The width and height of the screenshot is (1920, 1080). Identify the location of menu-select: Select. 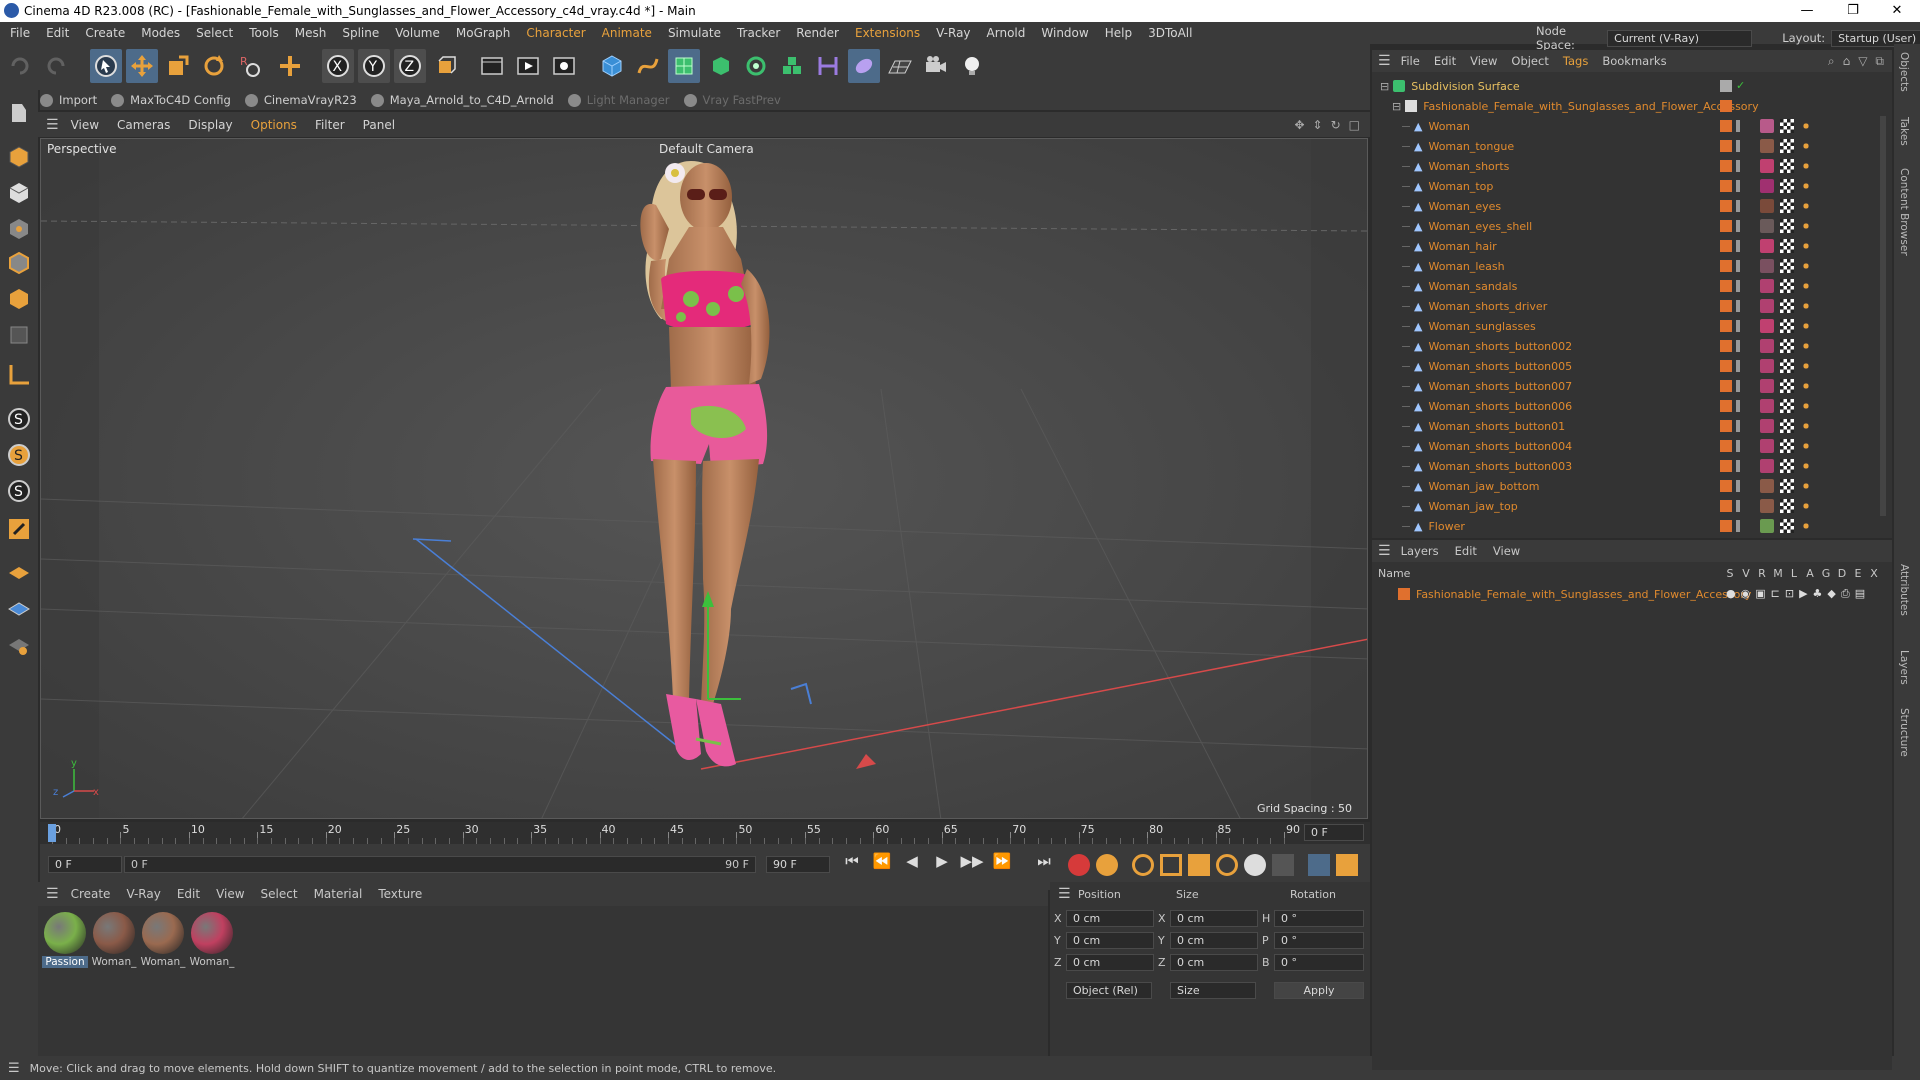
(214, 33).